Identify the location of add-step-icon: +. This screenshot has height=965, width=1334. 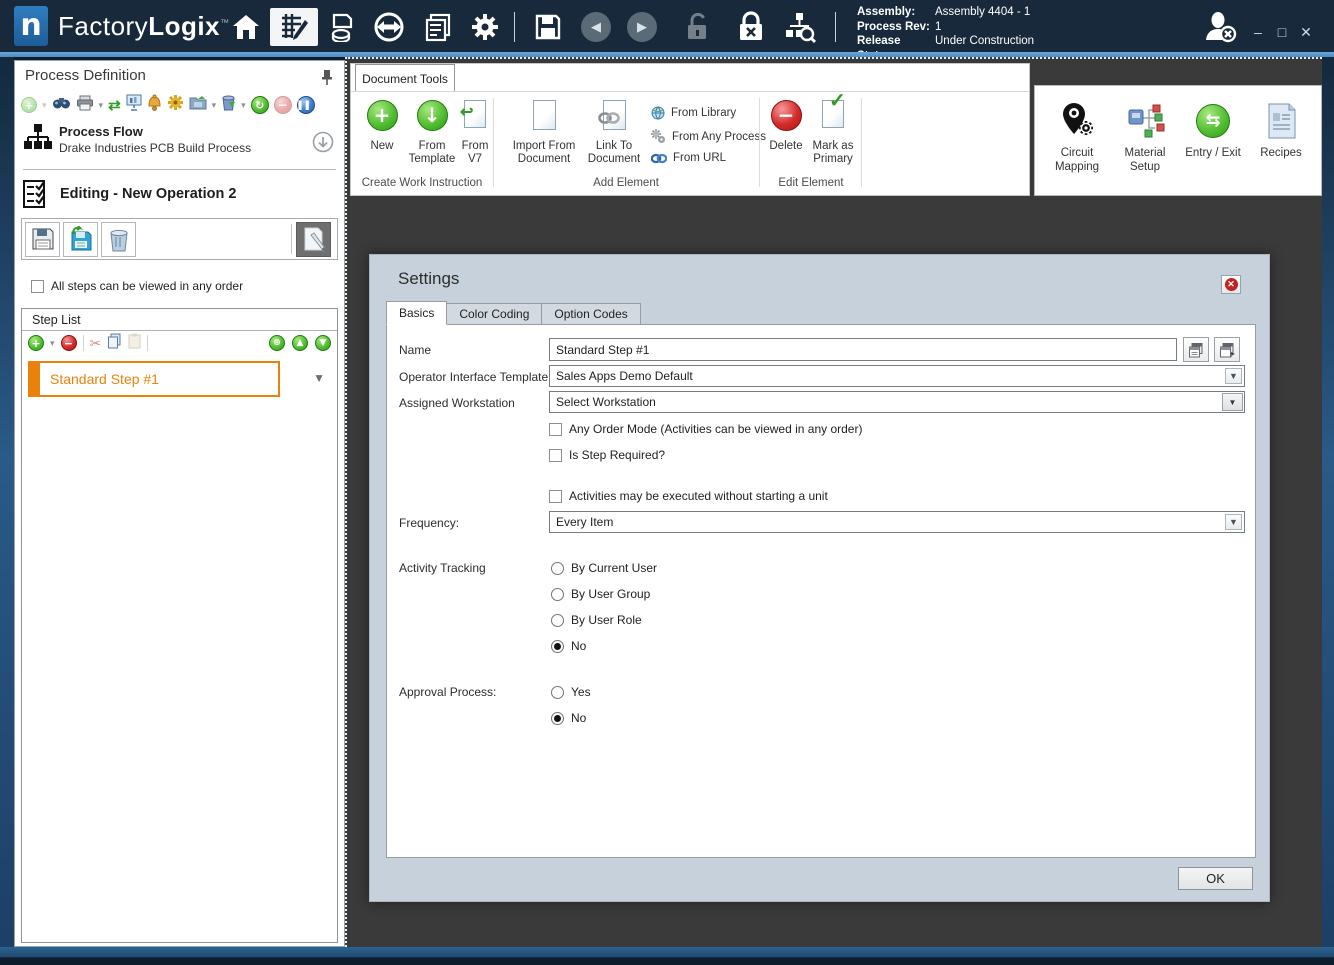
(36, 343).